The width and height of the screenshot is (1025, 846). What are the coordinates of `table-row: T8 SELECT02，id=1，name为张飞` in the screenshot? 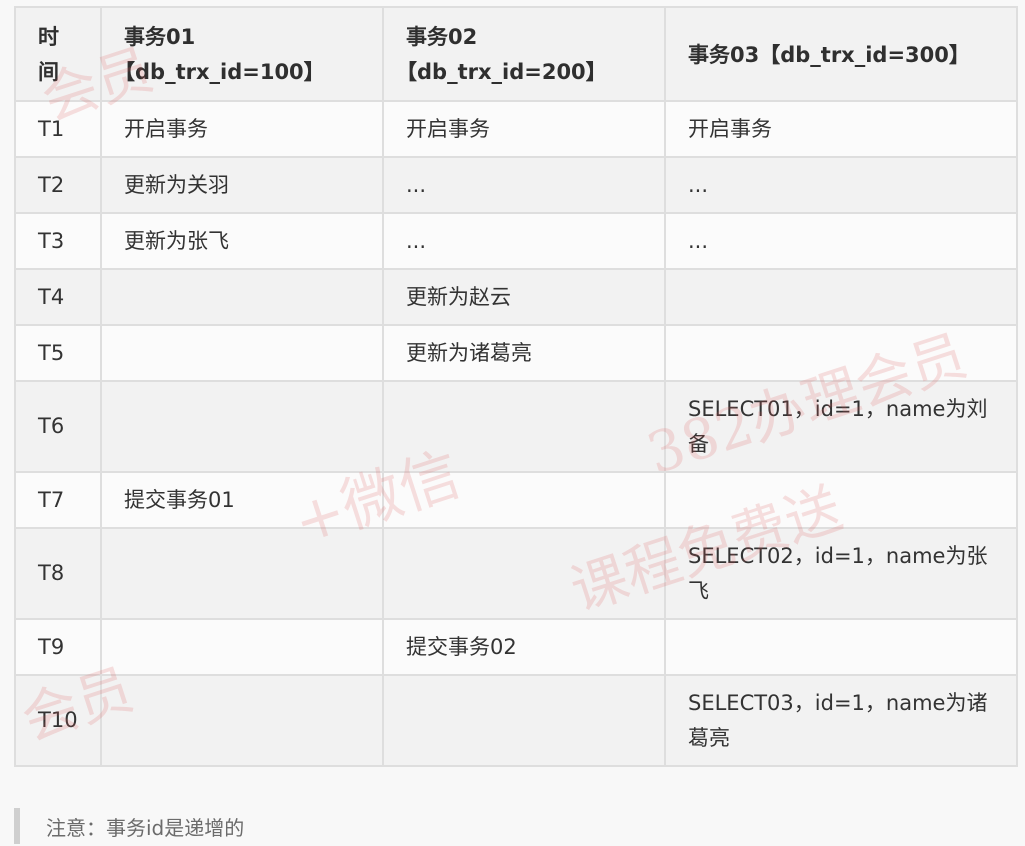 It's located at (516, 573).